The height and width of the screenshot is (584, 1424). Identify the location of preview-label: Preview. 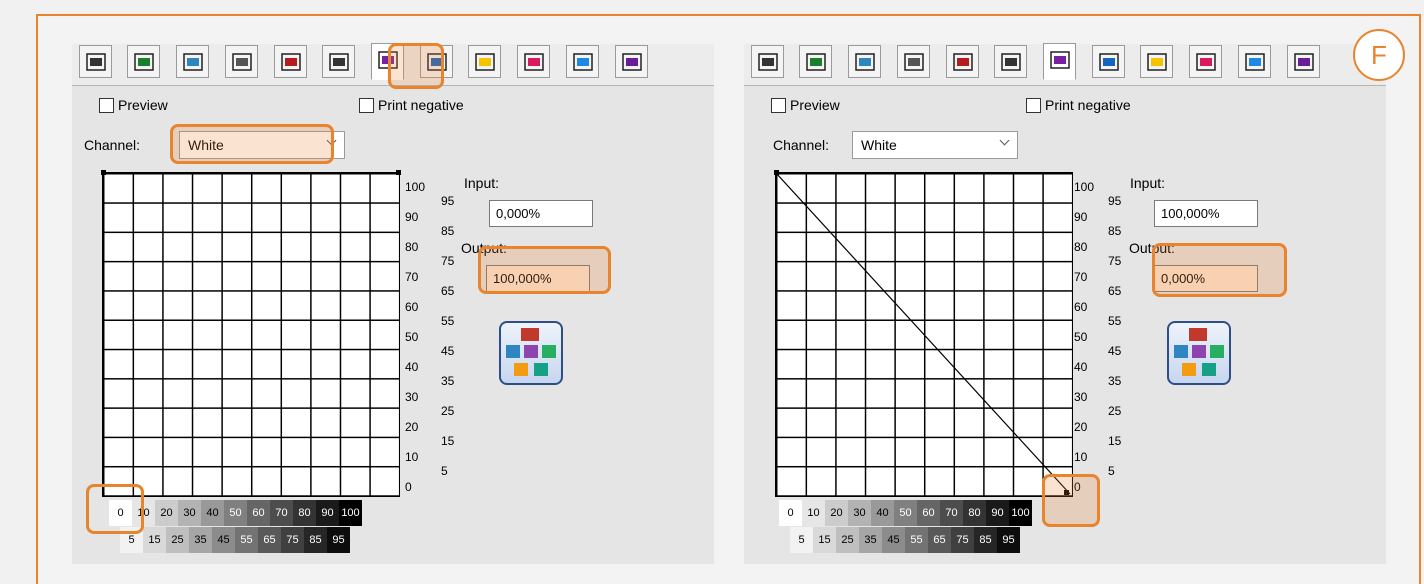
(143, 105).